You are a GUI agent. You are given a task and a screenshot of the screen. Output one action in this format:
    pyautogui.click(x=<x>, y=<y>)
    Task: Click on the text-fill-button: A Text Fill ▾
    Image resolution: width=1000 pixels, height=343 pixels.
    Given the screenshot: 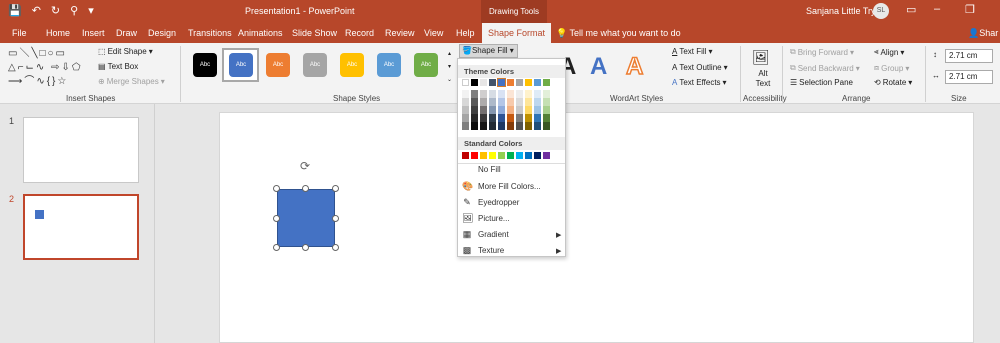 What is the action you would take?
    pyautogui.click(x=692, y=51)
    